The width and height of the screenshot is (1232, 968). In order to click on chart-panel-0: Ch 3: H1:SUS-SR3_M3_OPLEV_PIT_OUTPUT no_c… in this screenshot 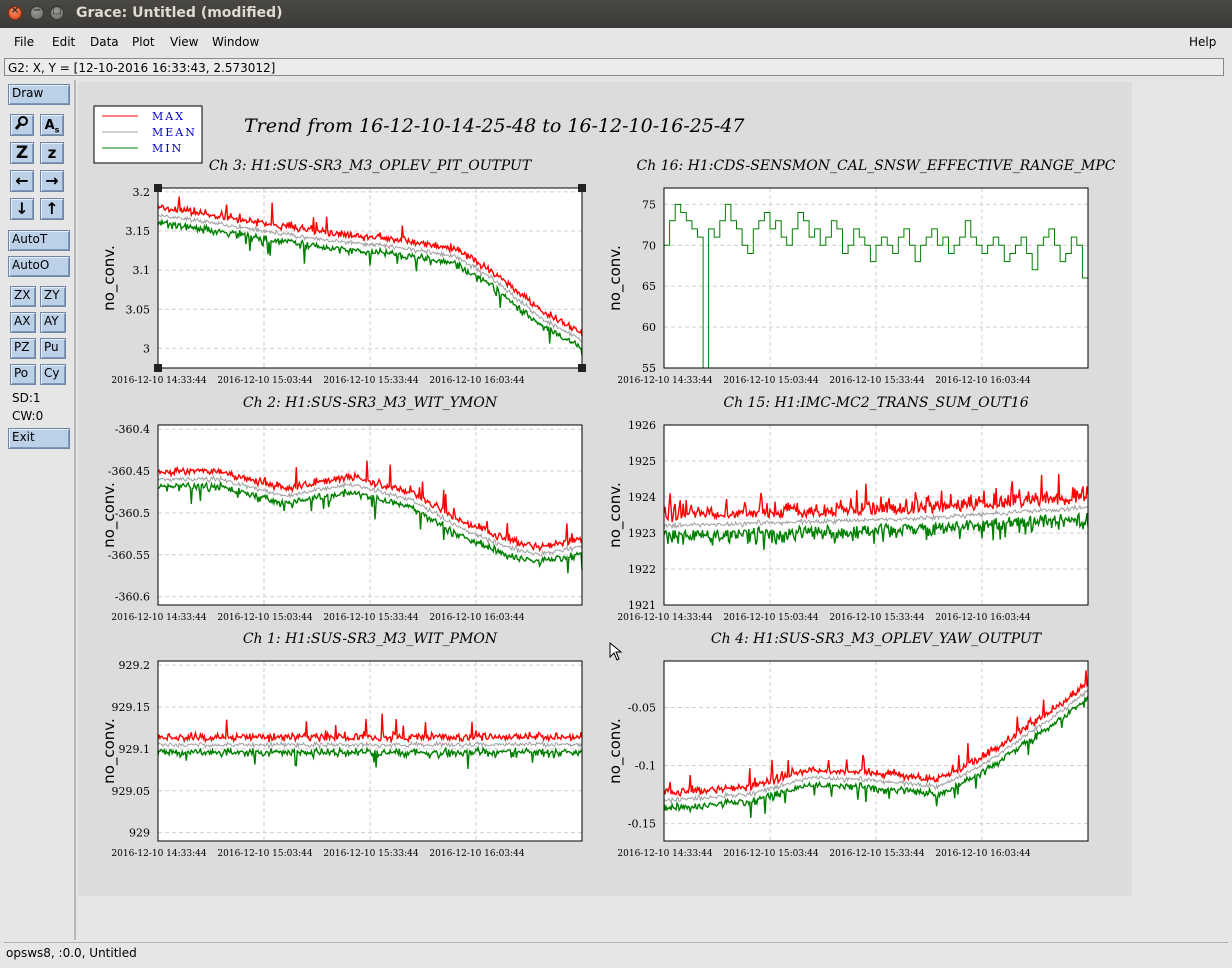, I will do `click(343, 272)`.